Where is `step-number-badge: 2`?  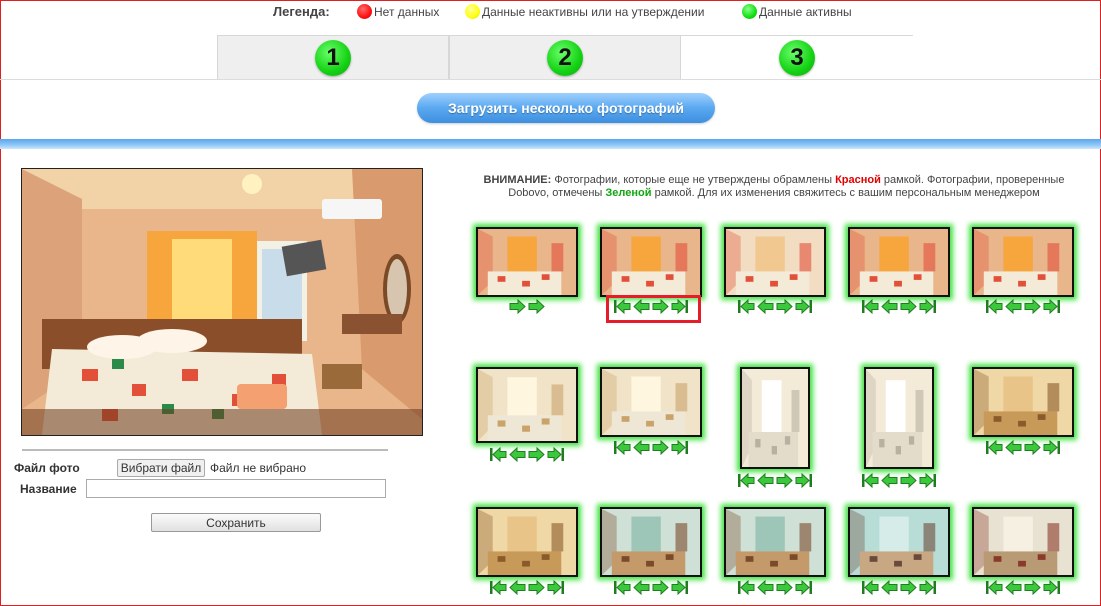
step-number-badge: 2 is located at coordinates (565, 57).